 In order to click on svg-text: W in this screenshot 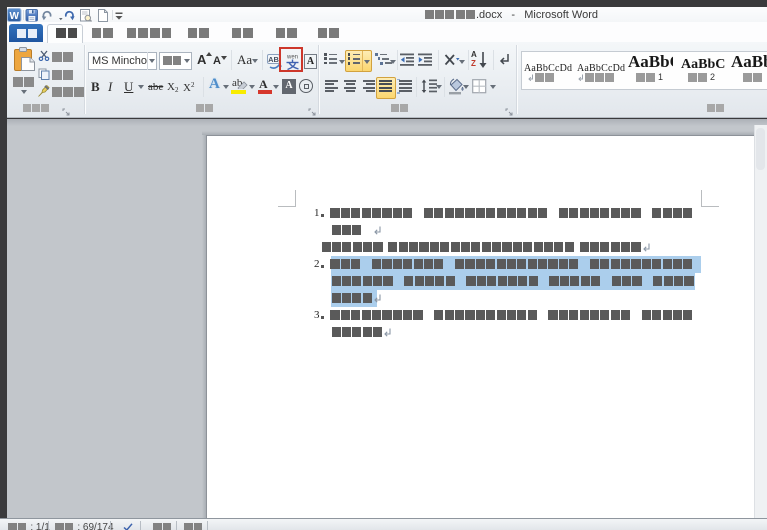, I will do `click(14, 16)`.